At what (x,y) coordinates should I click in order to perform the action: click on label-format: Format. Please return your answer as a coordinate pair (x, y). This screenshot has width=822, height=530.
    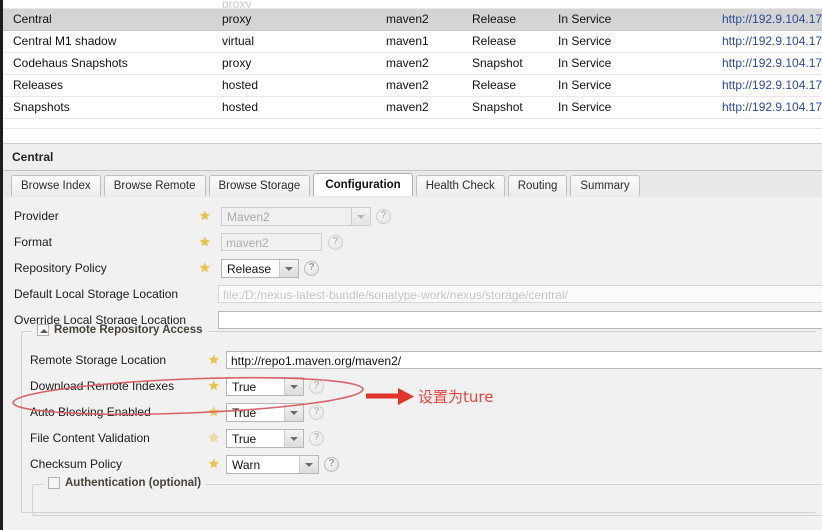
    Looking at the image, I should click on (33, 242).